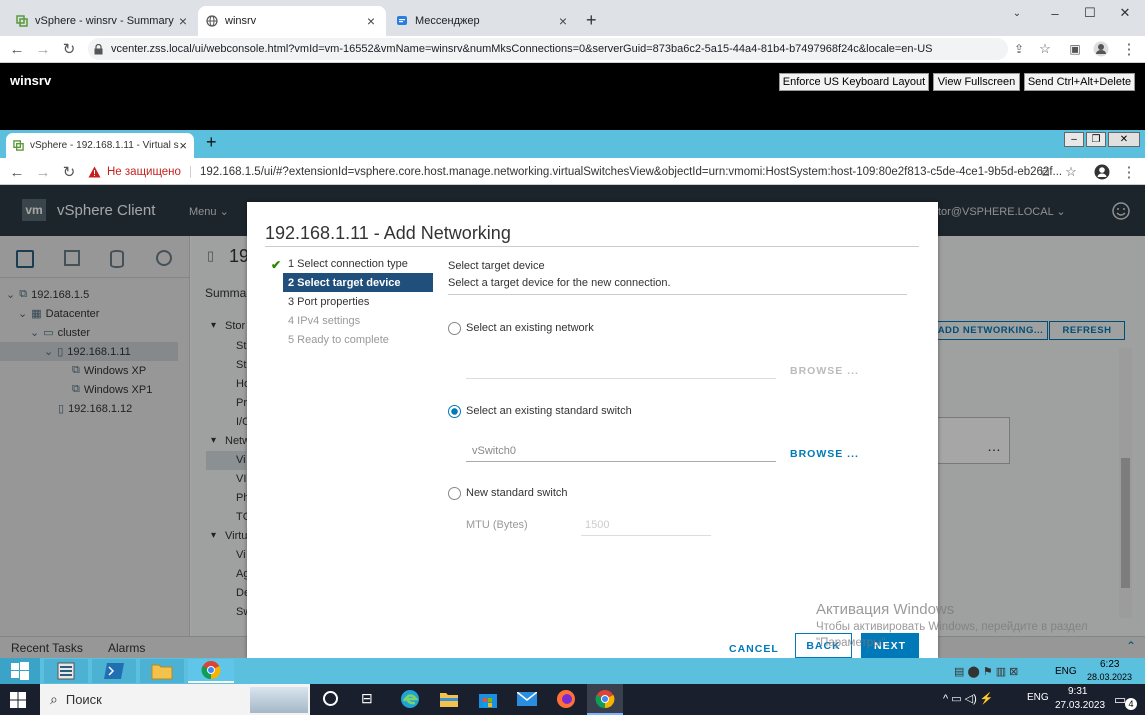 Image resolution: width=1145 pixels, height=715 pixels. Describe the element at coordinates (324, 320) in the screenshot. I see `step-ipv4-settings: 4 IPv4 settings` at that location.